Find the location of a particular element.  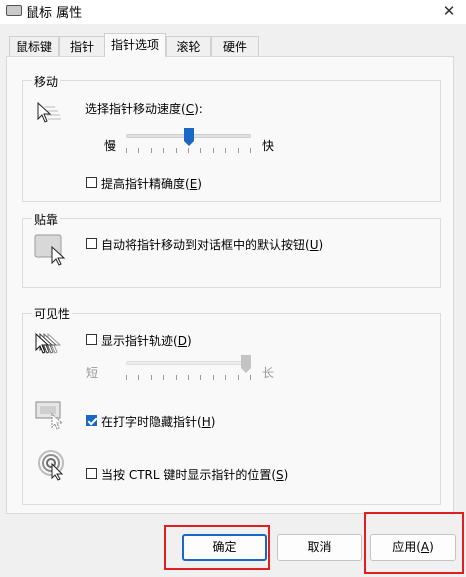

speed-slider is located at coordinates (188, 141).